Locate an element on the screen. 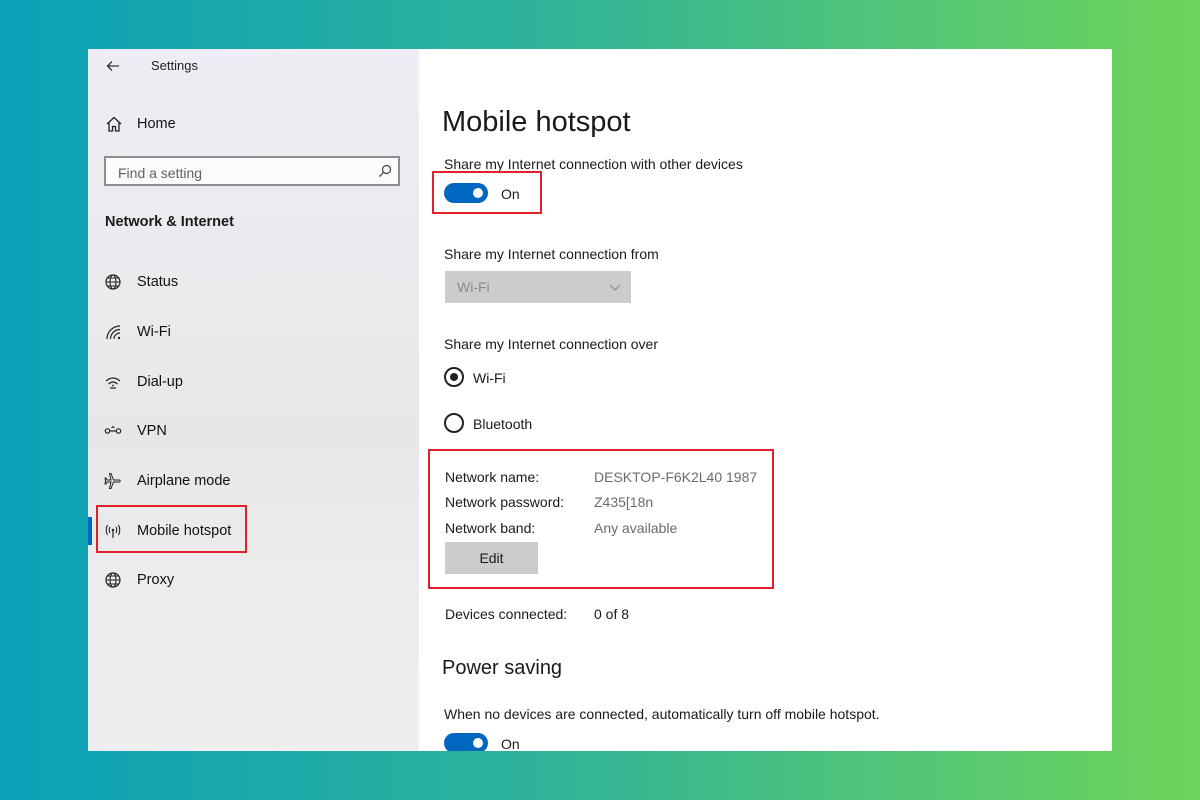  network-name-key: Network name: is located at coordinates (492, 477).